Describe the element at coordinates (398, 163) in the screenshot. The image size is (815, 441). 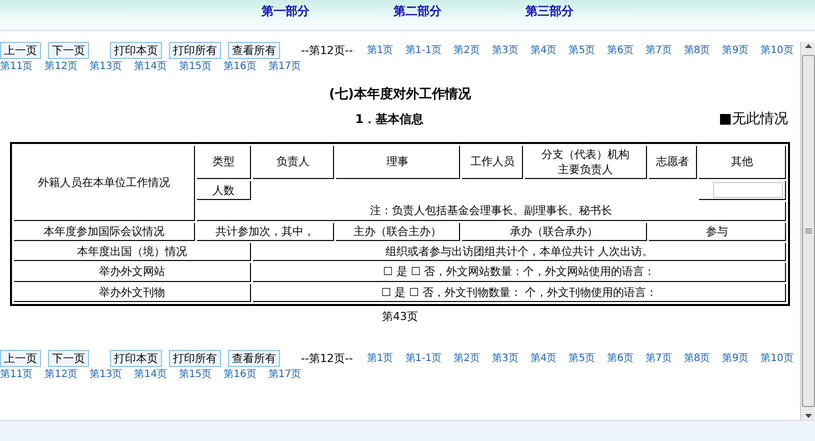
I see `column-header: 理事` at that location.